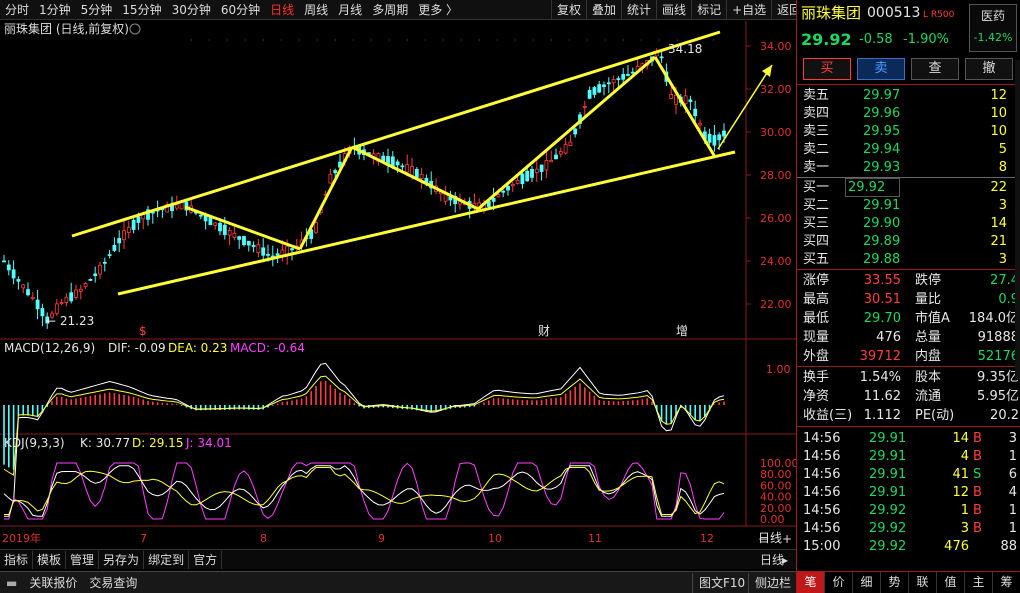 Image resolution: width=1020 pixels, height=593 pixels. Describe the element at coordinates (708, 10) in the screenshot. I see `toolbar-button-4: 标记` at that location.